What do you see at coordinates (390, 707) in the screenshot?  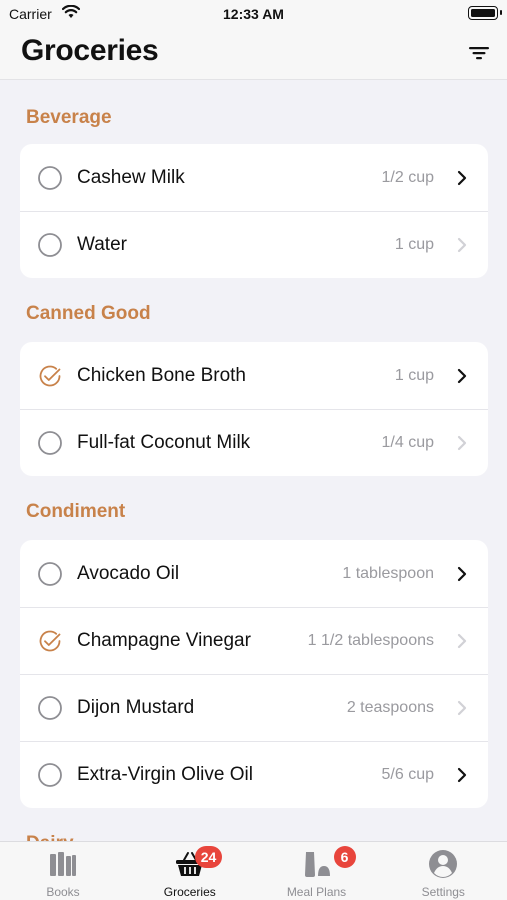 I see `item-quantity: 2 teaspoons` at bounding box center [390, 707].